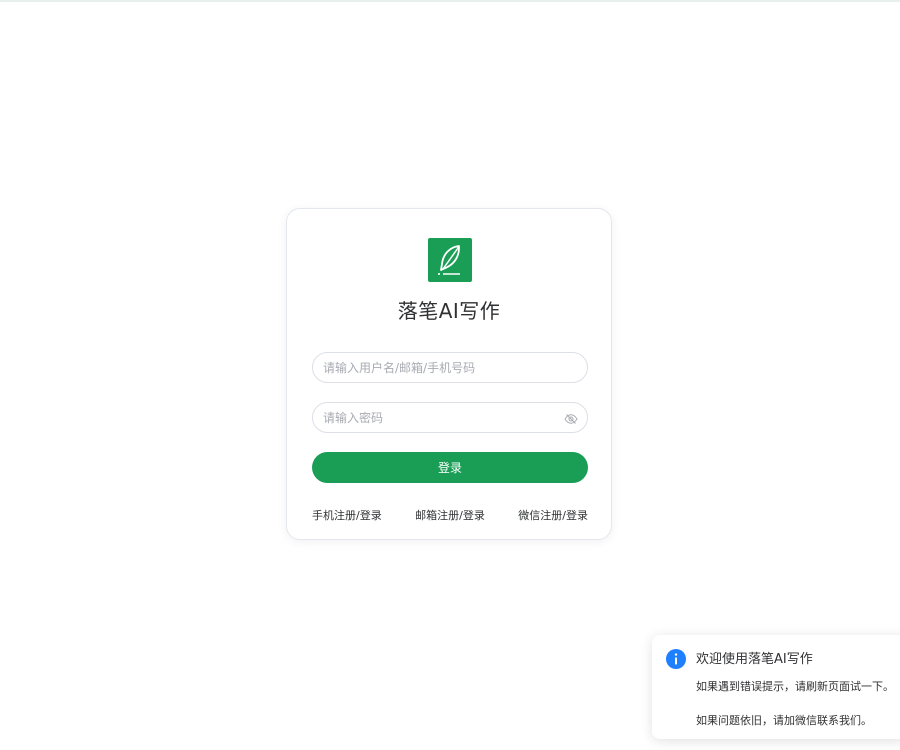 This screenshot has height=750, width=900. What do you see at coordinates (754, 659) in the screenshot?
I see `notification-title: 欢迎使用落笔AI写作` at bounding box center [754, 659].